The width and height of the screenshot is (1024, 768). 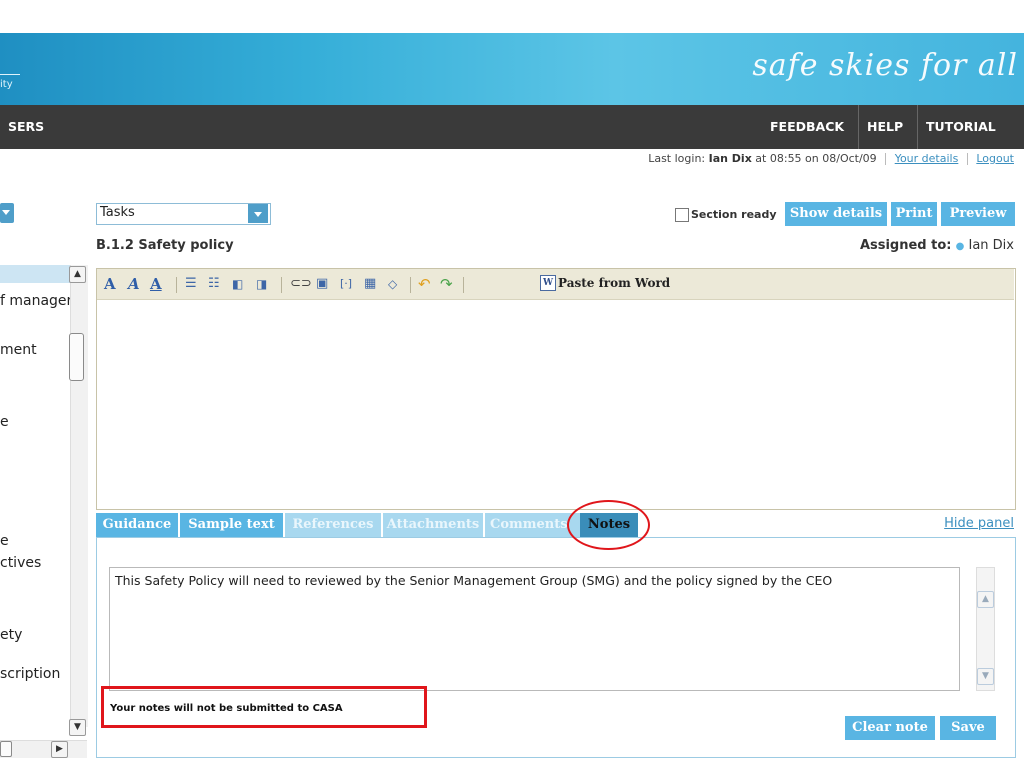 I want to click on redo-icon: ↷, so click(x=446, y=284).